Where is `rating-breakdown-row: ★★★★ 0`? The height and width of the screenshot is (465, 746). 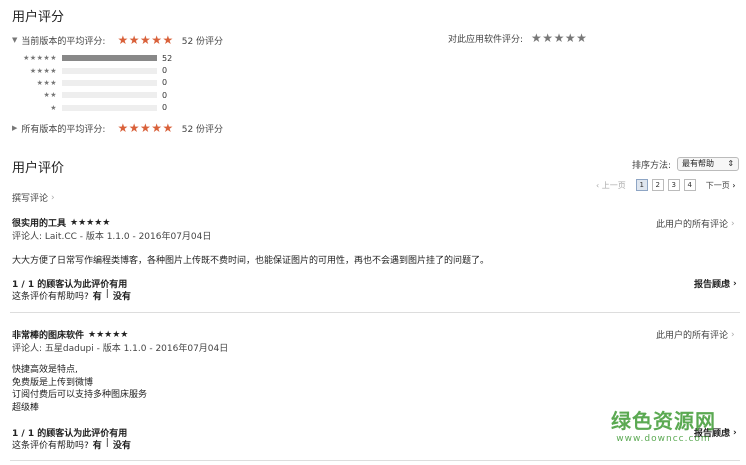
rating-breakdown-row: ★★★★ 0 is located at coordinates (92, 70).